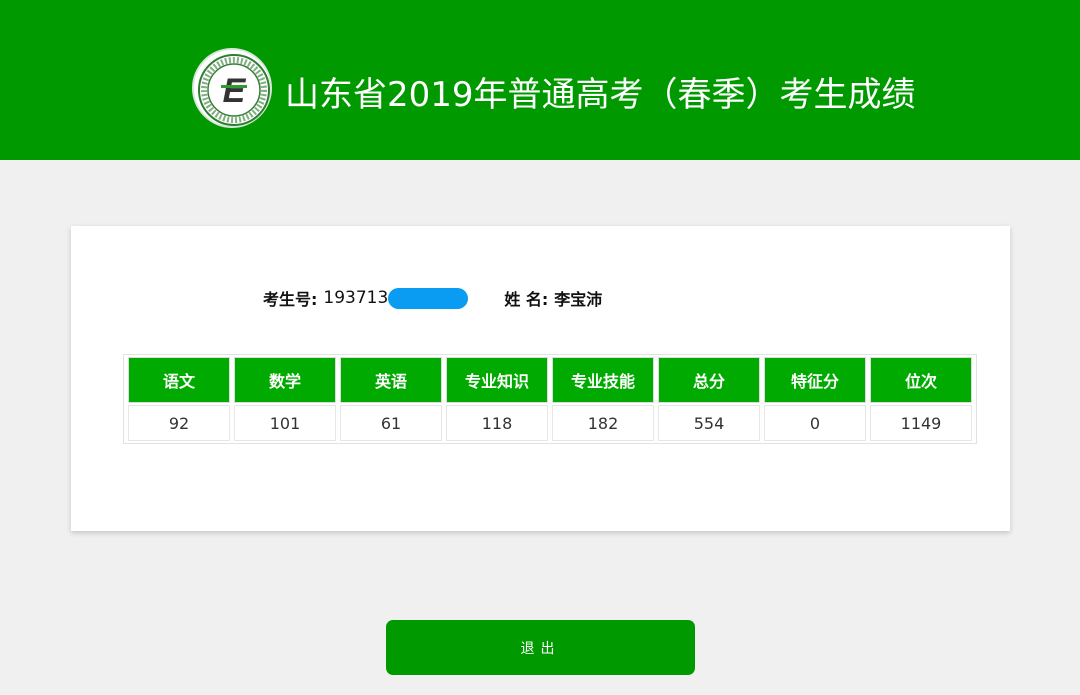  I want to click on header-rank: 位次, so click(921, 380).